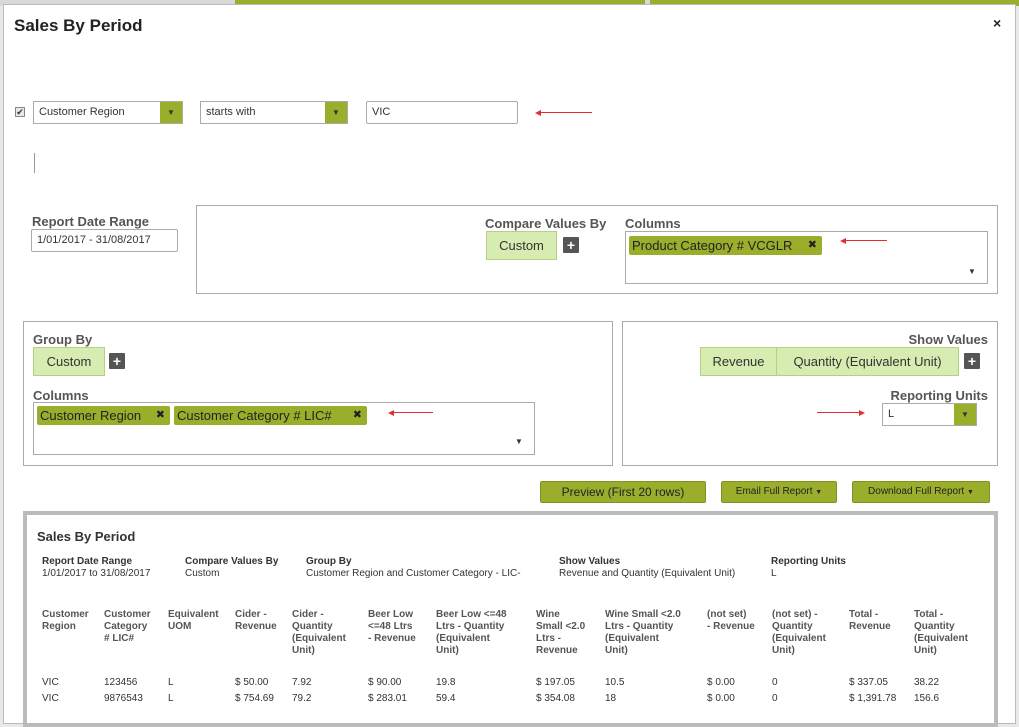 This screenshot has height=727, width=1019. I want to click on compare-columns-label: Columns, so click(653, 223).